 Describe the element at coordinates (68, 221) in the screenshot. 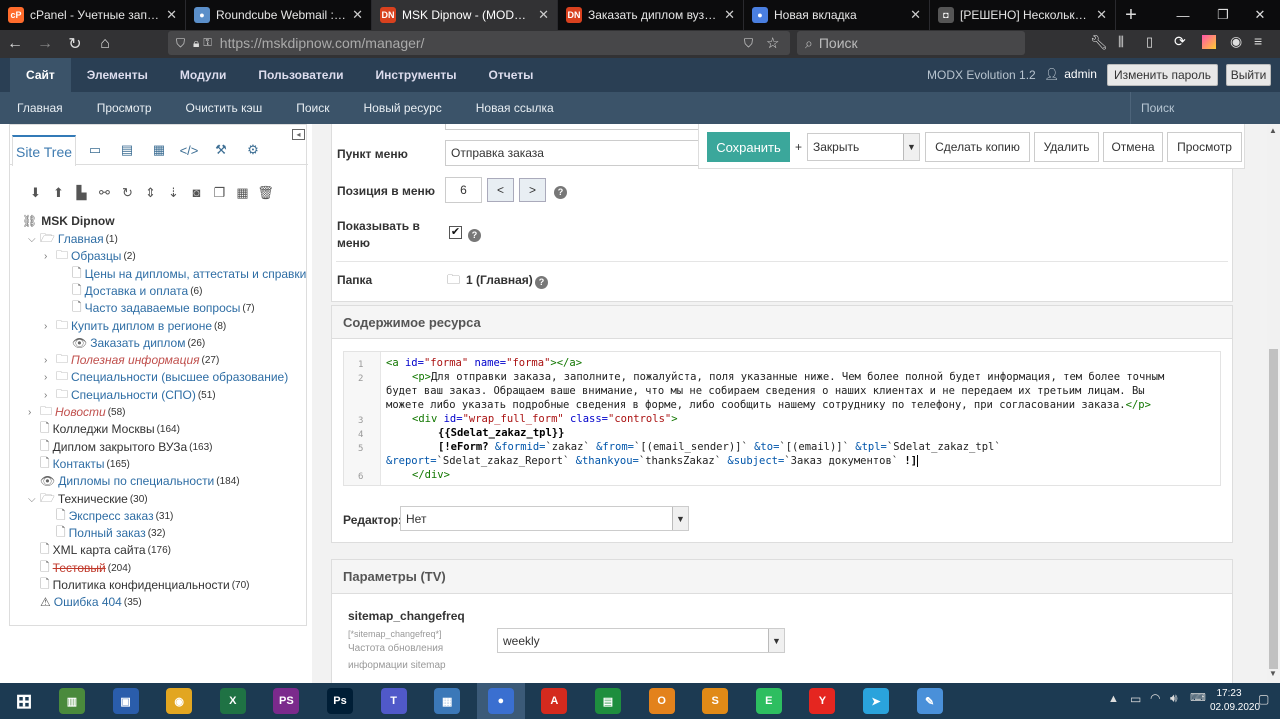

I see `tree-root: ⛓ MSK Dipnow` at that location.